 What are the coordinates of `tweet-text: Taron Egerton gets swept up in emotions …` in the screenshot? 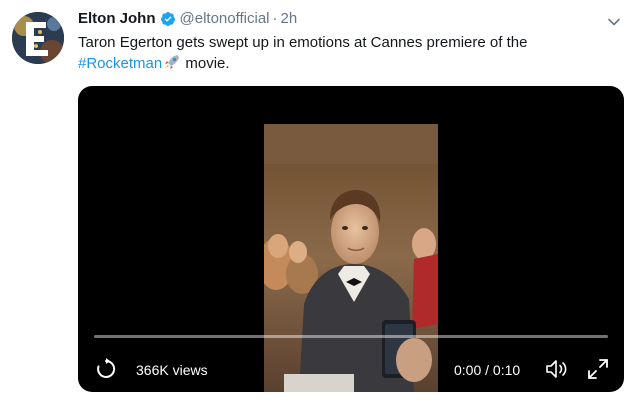 It's located at (338, 53).